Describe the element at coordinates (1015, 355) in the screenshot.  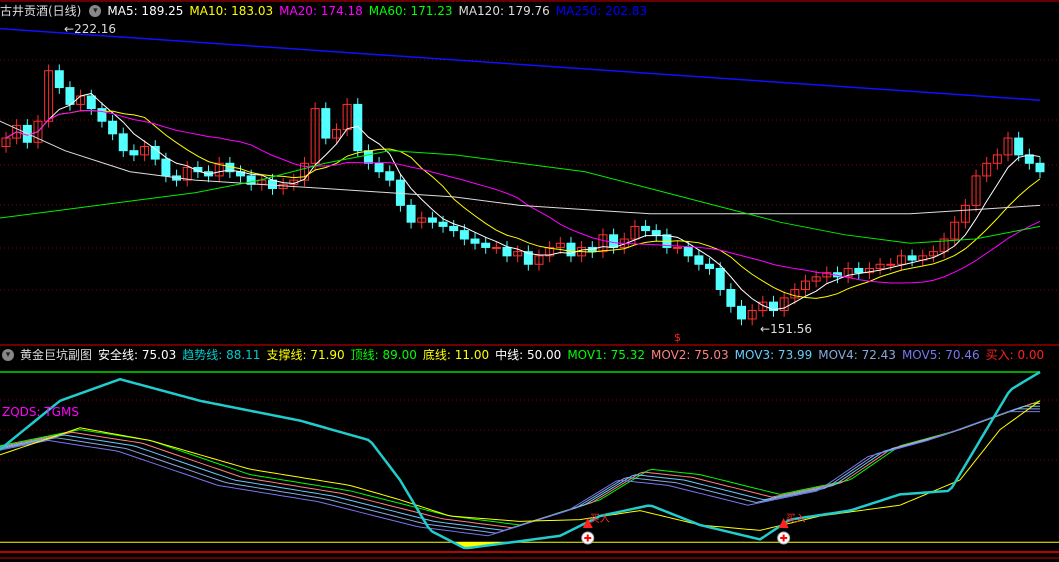
I see `sub-ind-11: 买入: 0.00` at that location.